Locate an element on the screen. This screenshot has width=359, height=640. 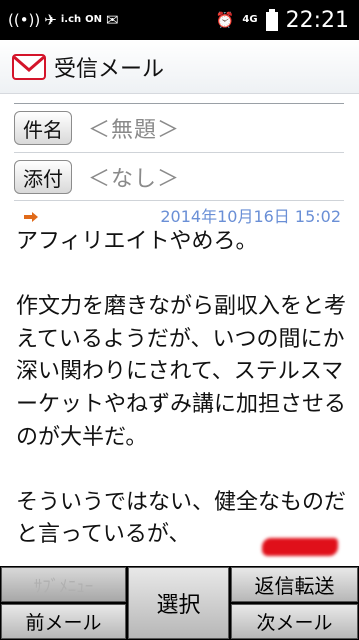
satellite-icon: ✈ is located at coordinates (50, 19).